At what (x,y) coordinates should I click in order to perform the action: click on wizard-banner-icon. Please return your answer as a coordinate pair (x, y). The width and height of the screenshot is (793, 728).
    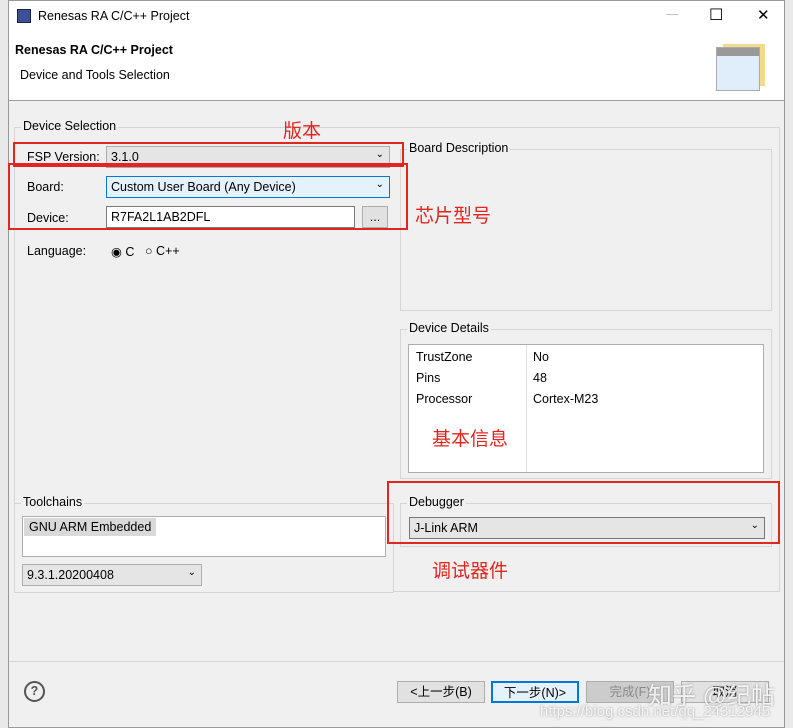
    Looking at the image, I should click on (738, 69).